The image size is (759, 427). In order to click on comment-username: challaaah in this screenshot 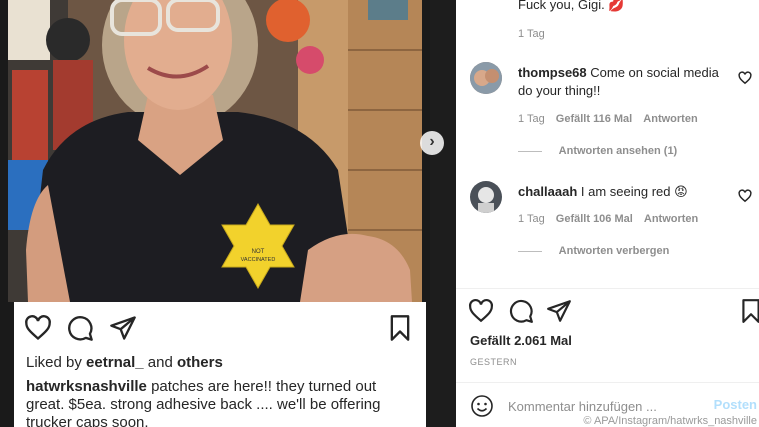, I will do `click(547, 191)`.